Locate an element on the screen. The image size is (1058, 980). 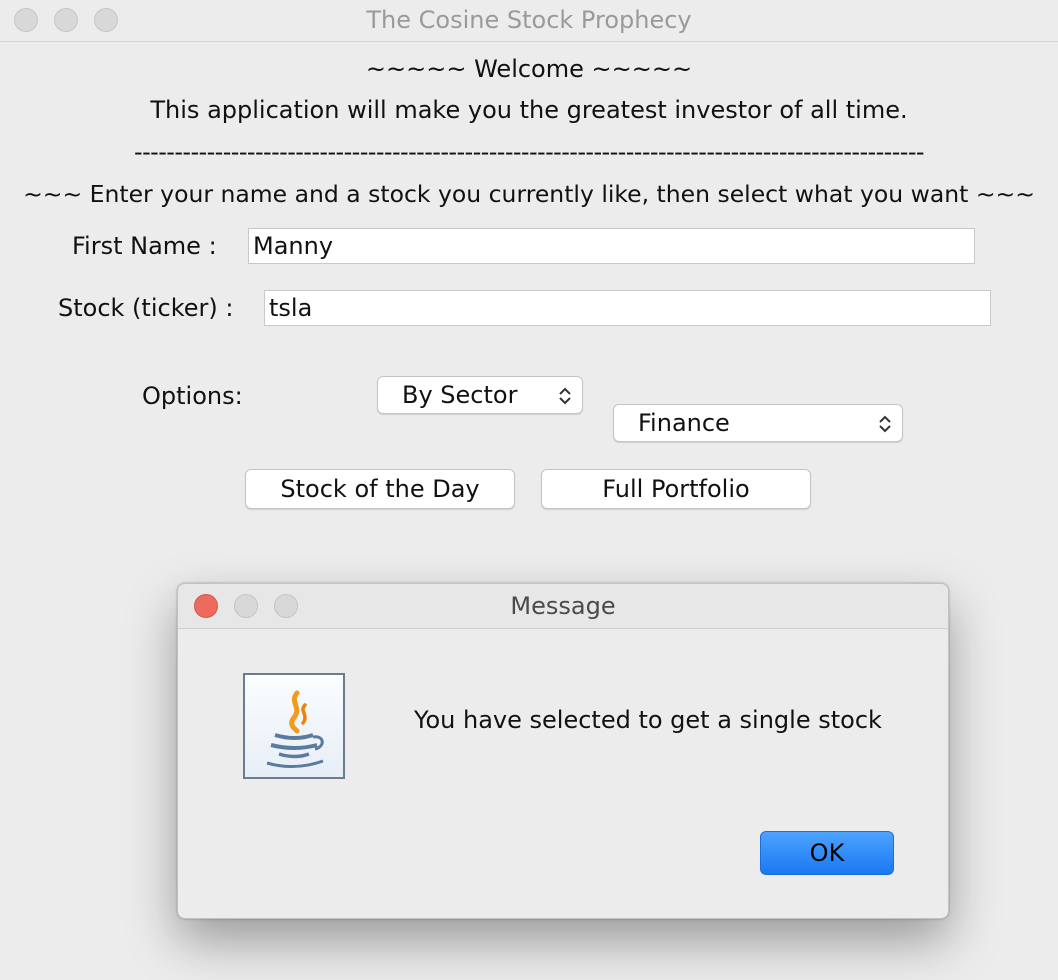
sector-select: Finance is located at coordinates (758, 423).